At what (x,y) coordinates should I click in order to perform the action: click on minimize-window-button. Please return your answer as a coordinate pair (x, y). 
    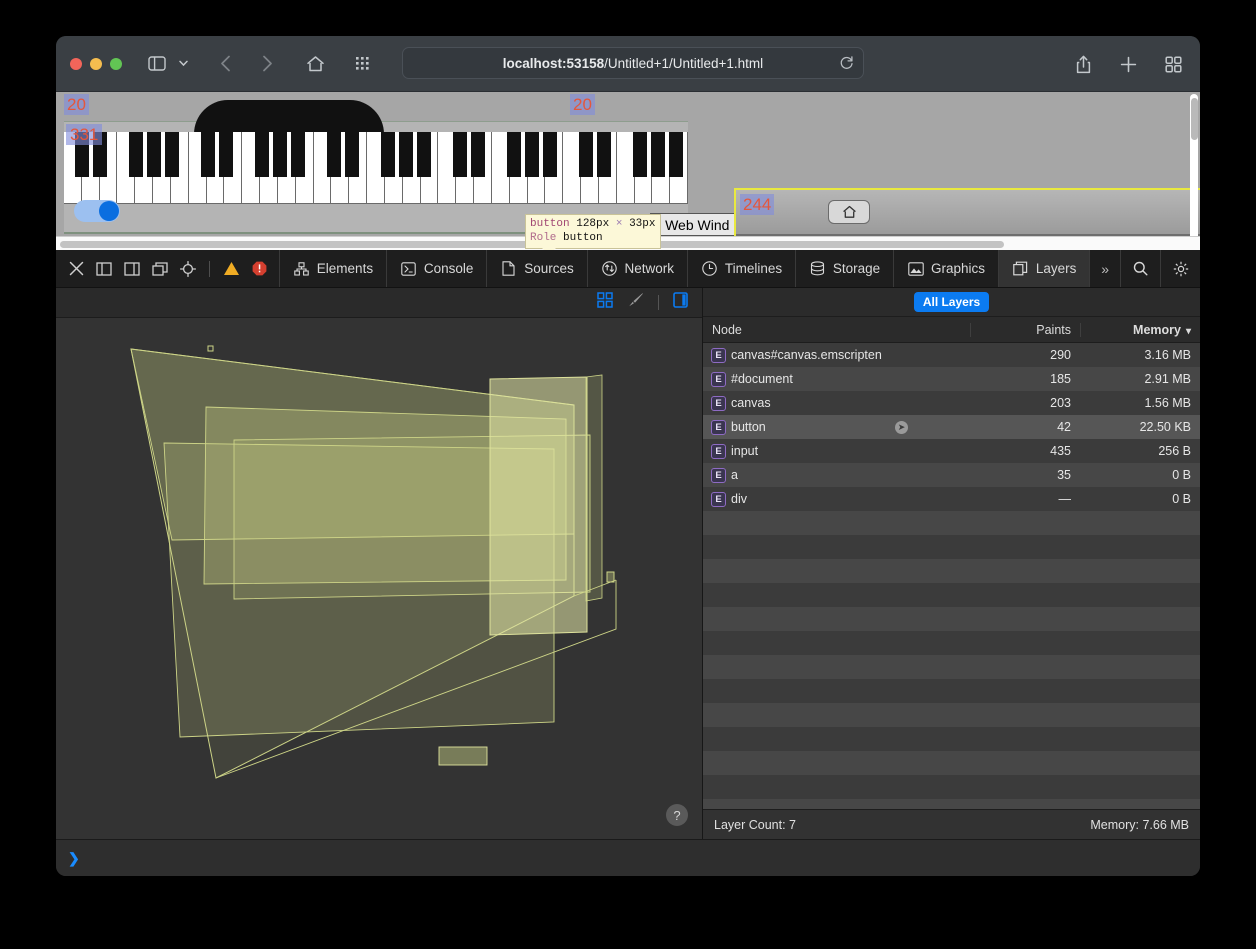
    Looking at the image, I should click on (96, 63).